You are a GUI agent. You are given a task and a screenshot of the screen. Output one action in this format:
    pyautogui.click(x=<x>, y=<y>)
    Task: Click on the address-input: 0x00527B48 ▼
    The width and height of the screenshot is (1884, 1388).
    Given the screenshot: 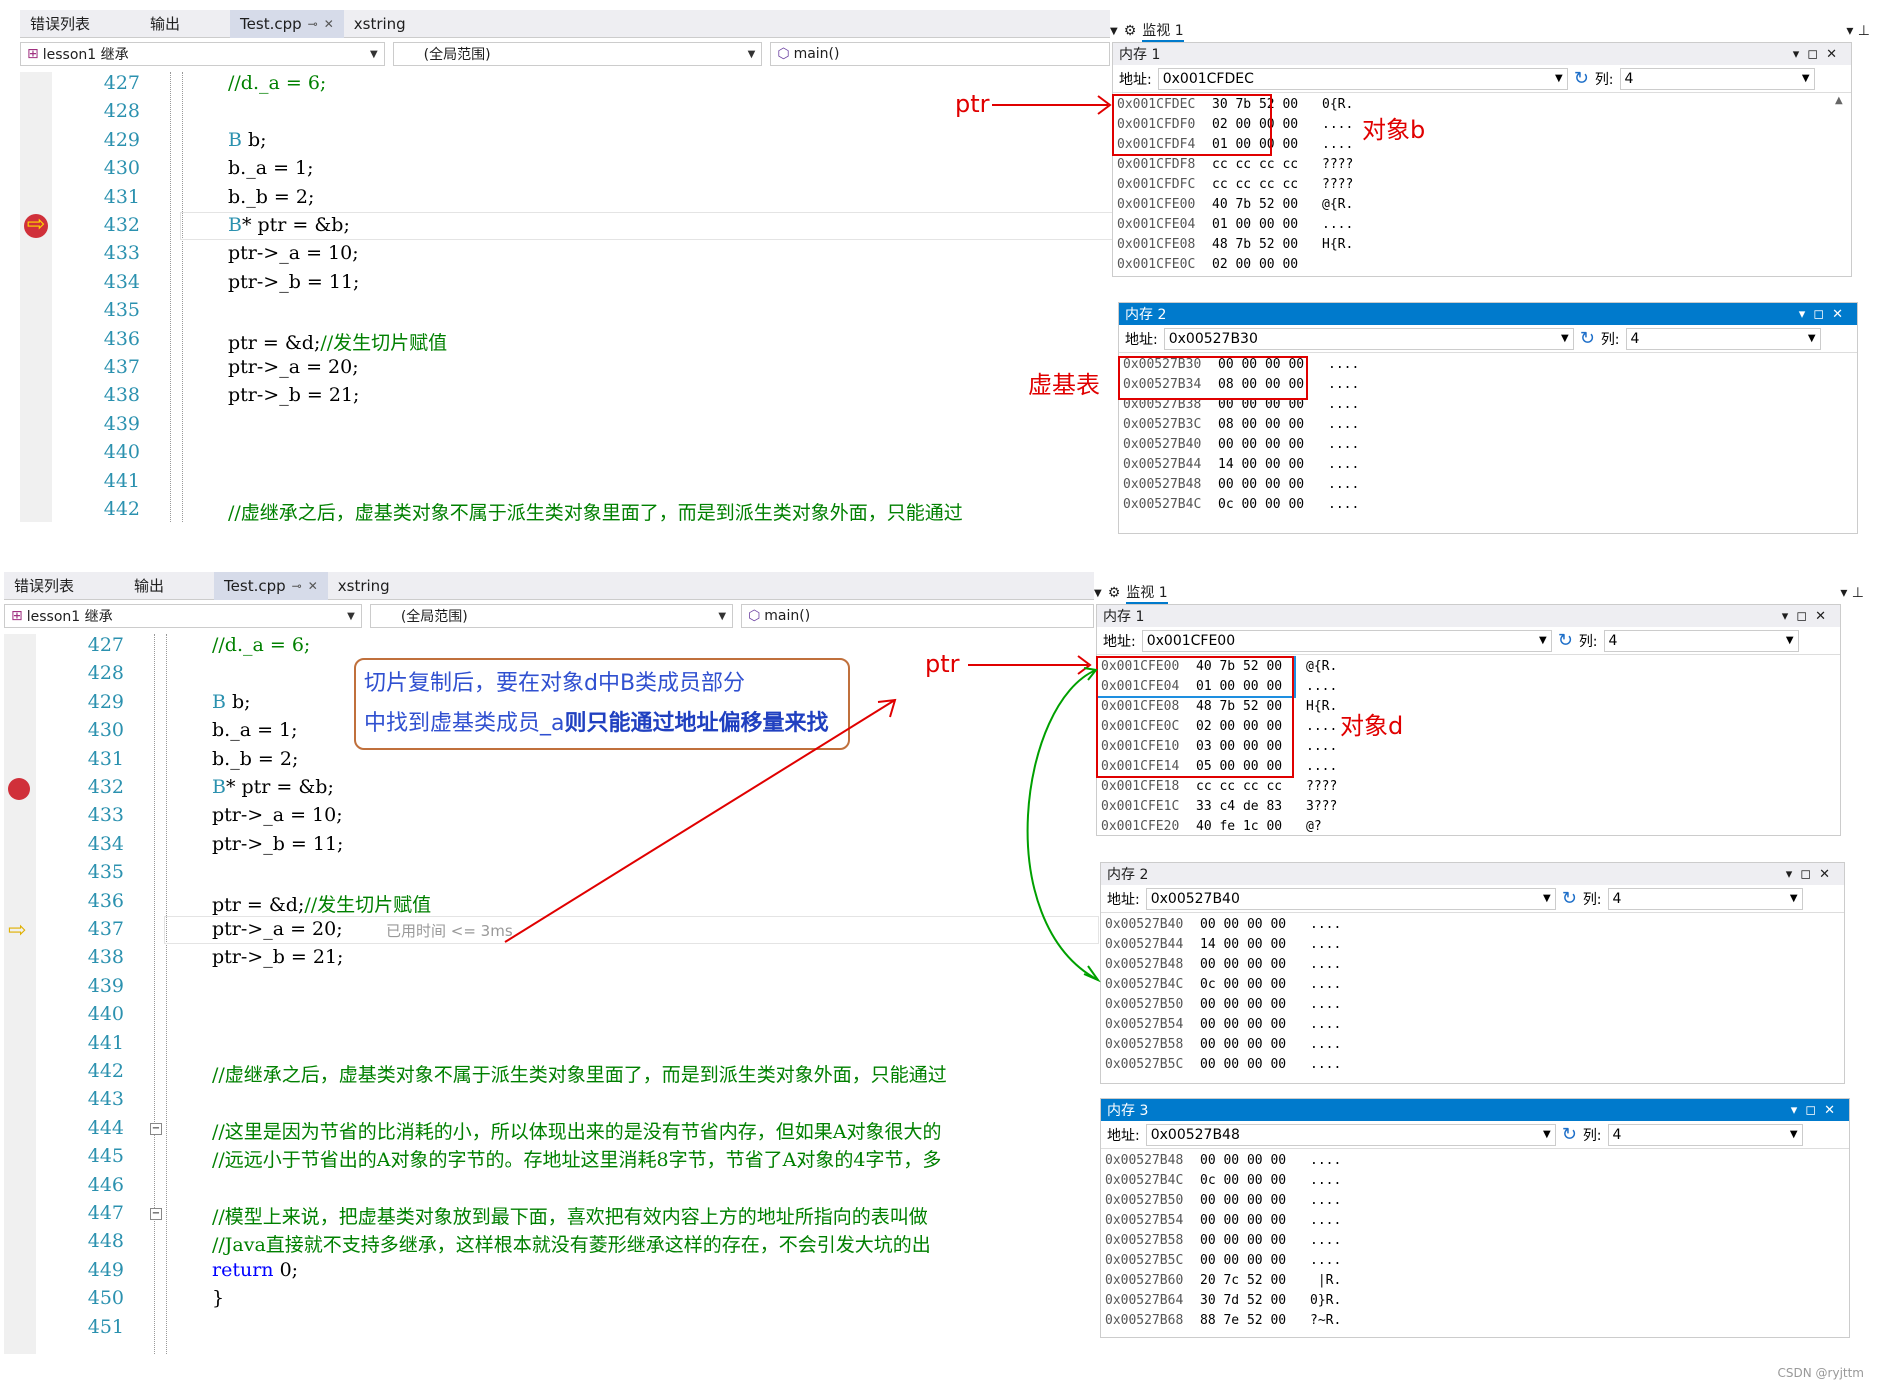 What is the action you would take?
    pyautogui.click(x=1350, y=1134)
    